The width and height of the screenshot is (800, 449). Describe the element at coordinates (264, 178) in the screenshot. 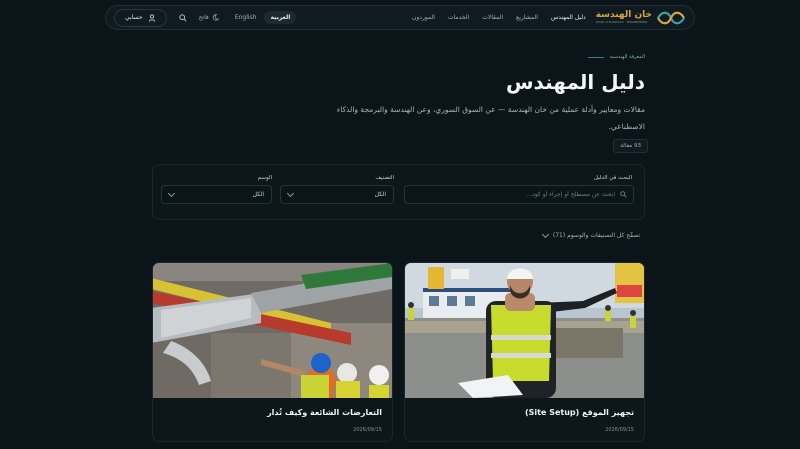

I see `tag-label: الوسم` at that location.